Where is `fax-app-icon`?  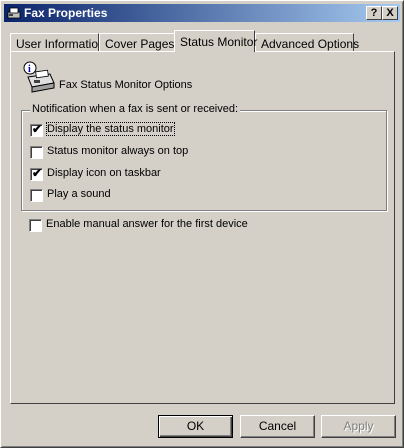
fax-app-icon is located at coordinates (14, 13).